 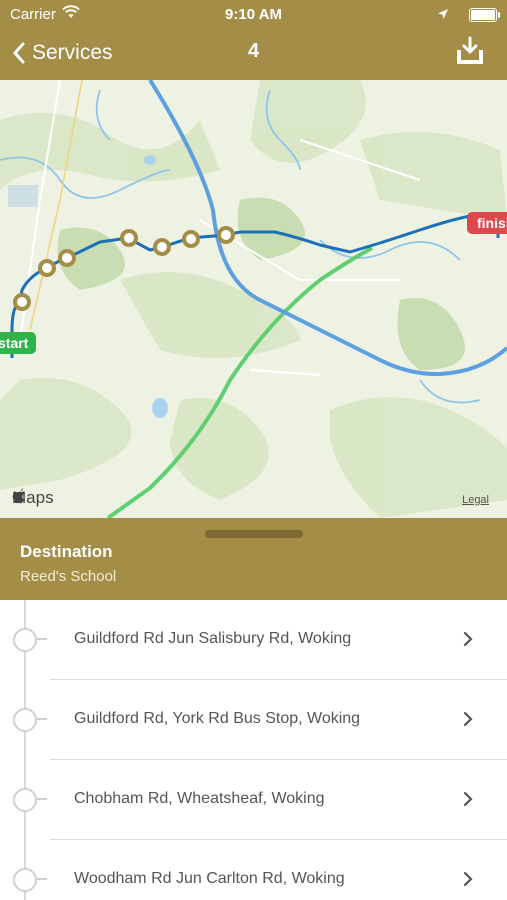 I want to click on stop-name: Guildford Rd Jun Salisbury Rd, Woking, so click(x=213, y=638).